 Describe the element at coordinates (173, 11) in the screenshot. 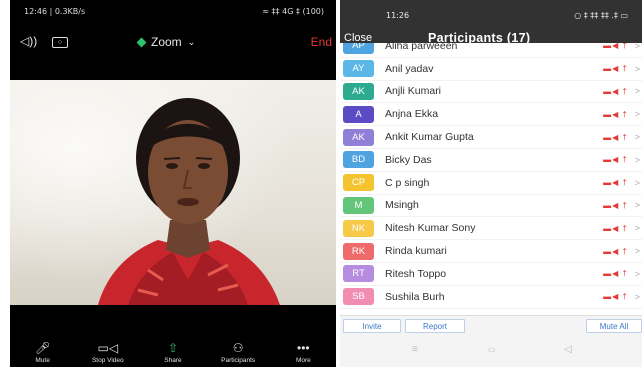

I see `status-bar: 12:46 | 0.3KB/s ≈ ‡‡ 4G ‡ (100)` at that location.